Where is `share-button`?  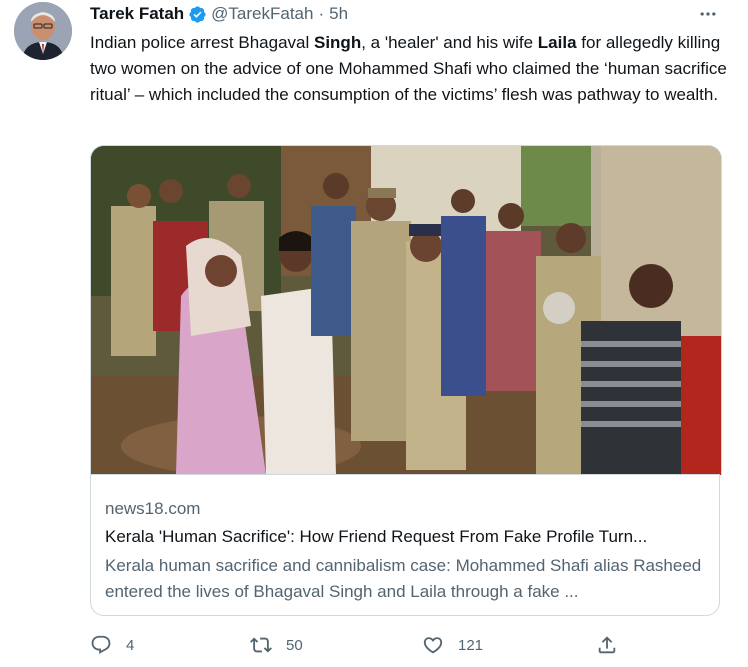 share-button is located at coordinates (607, 645).